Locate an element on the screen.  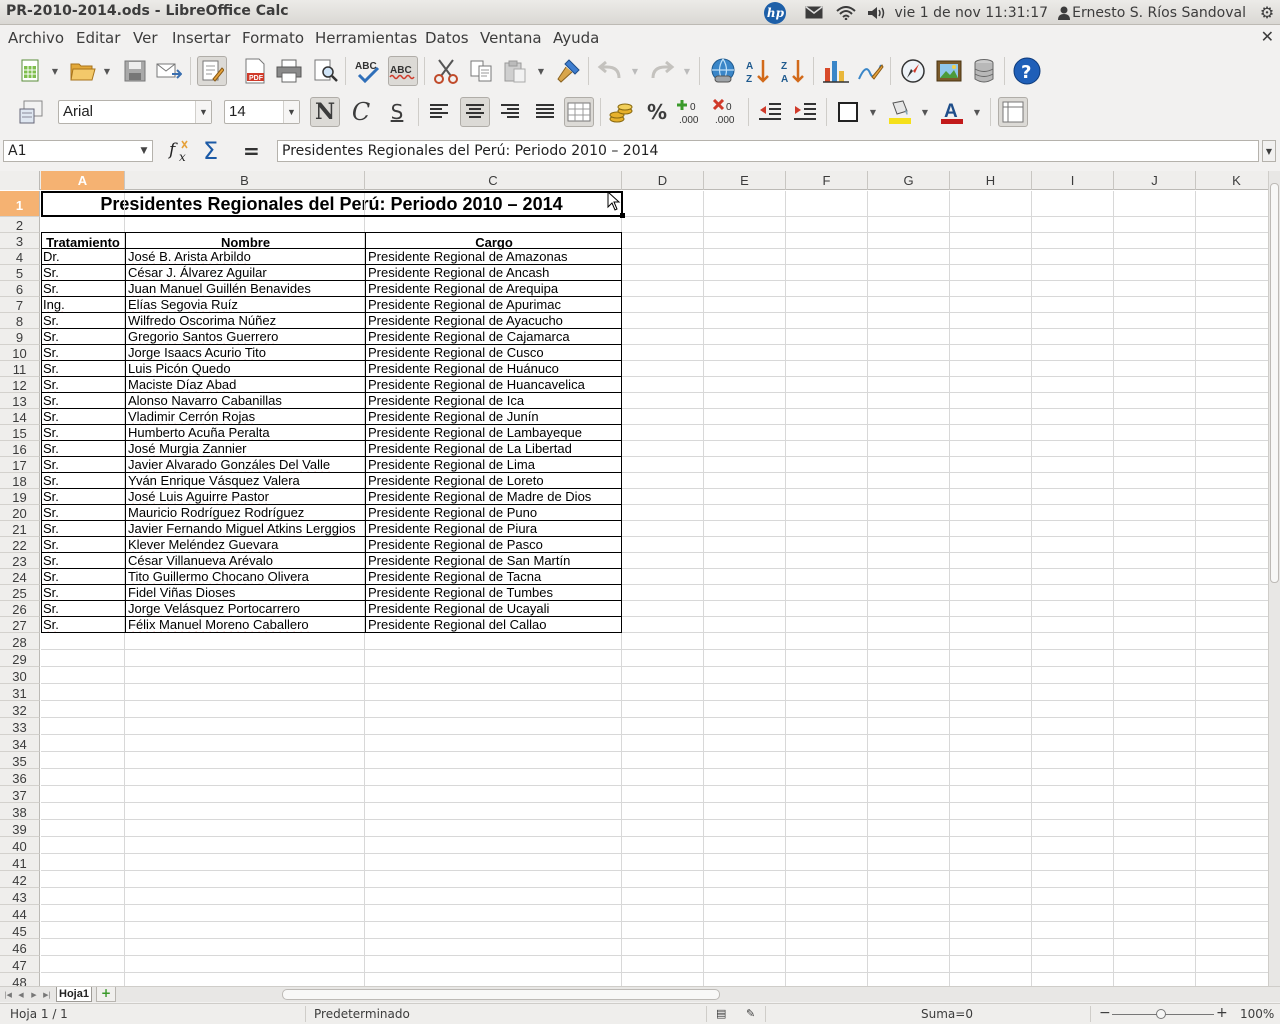
table-cell: Presidente Regional de Lambayeque is located at coordinates (494, 433).